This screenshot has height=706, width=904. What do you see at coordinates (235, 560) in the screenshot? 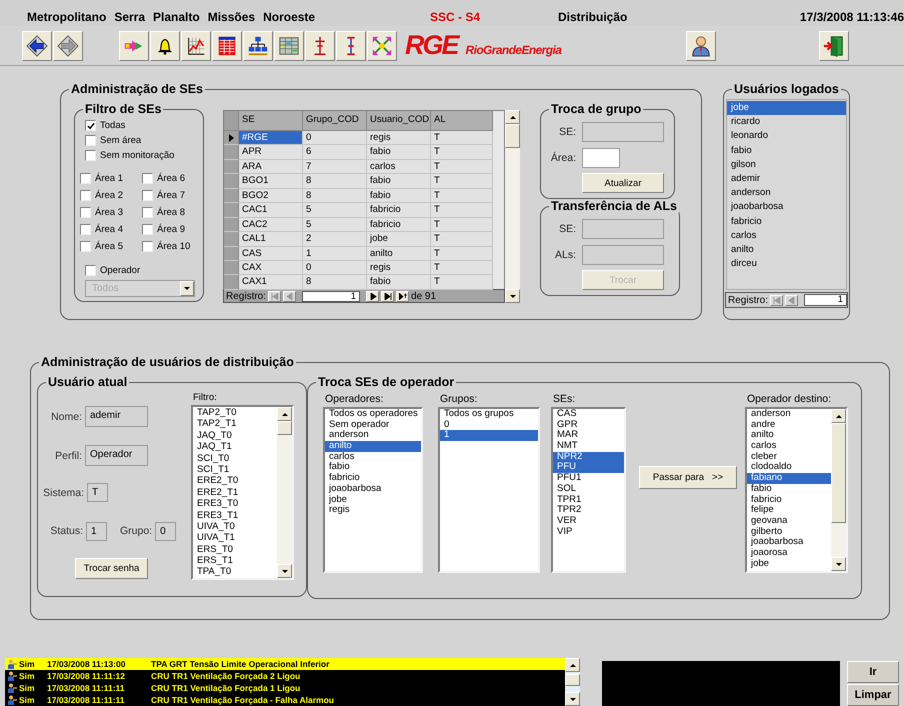
I see `list-item: ERS_T1` at bounding box center [235, 560].